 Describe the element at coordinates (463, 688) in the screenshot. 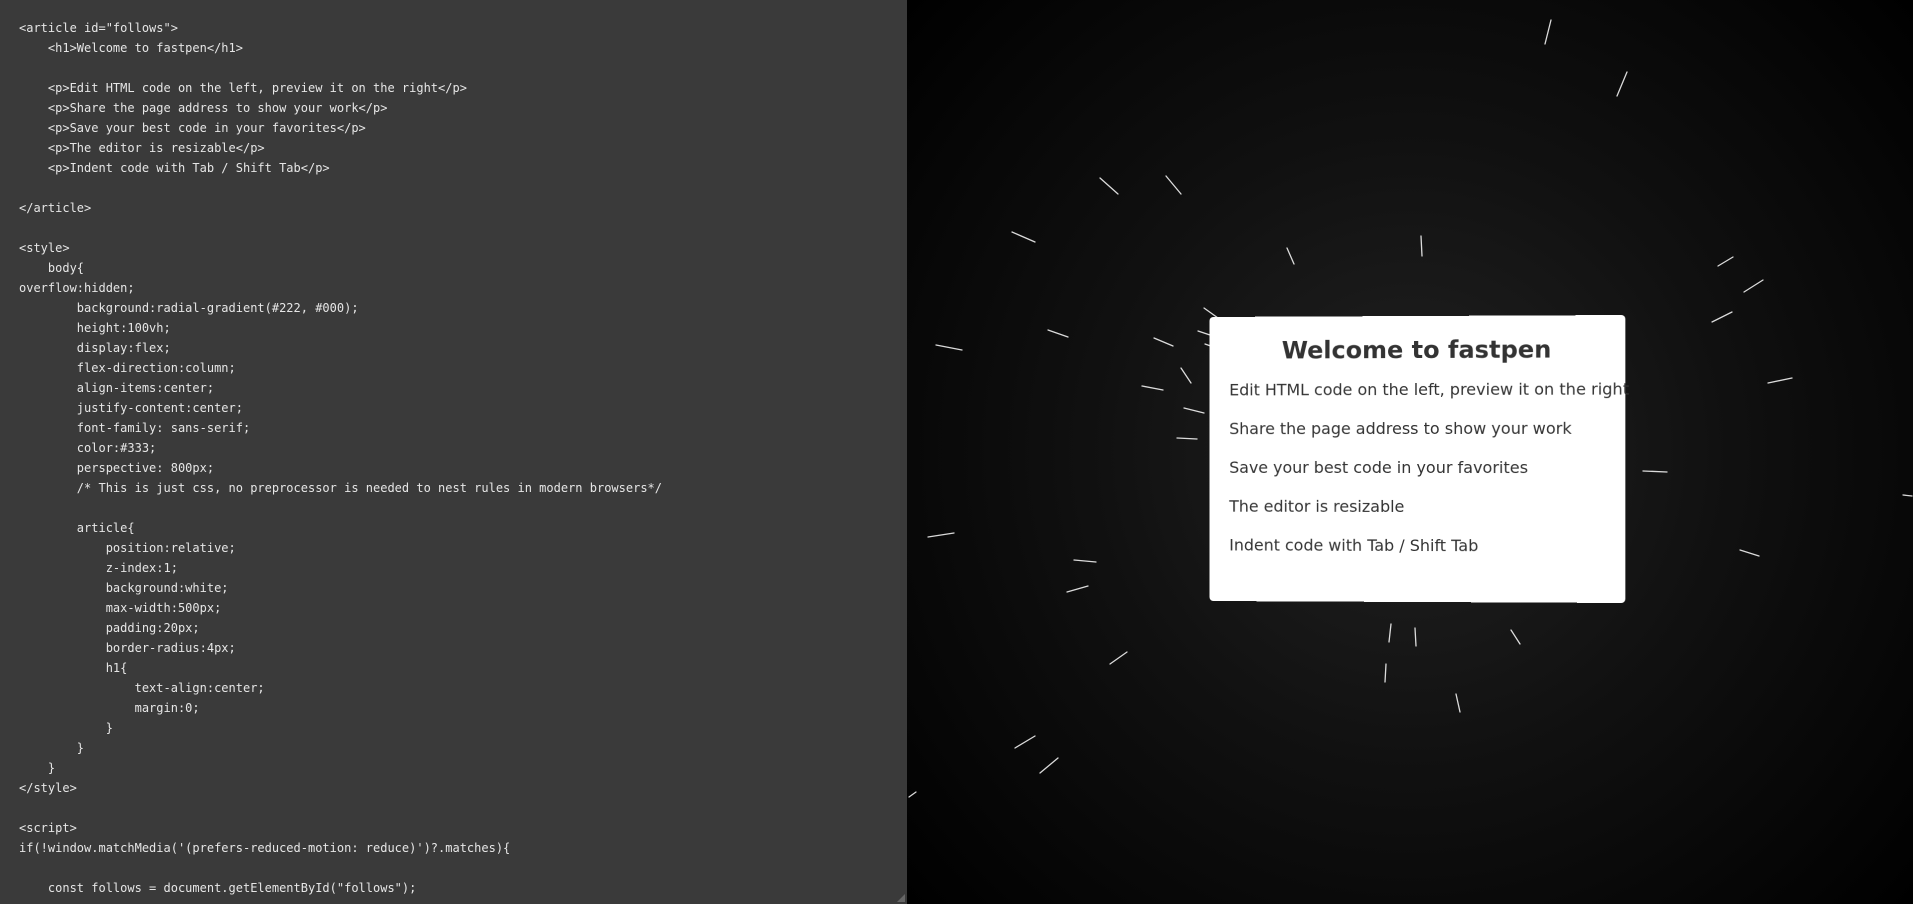

I see `code-line: text-align:center;` at that location.